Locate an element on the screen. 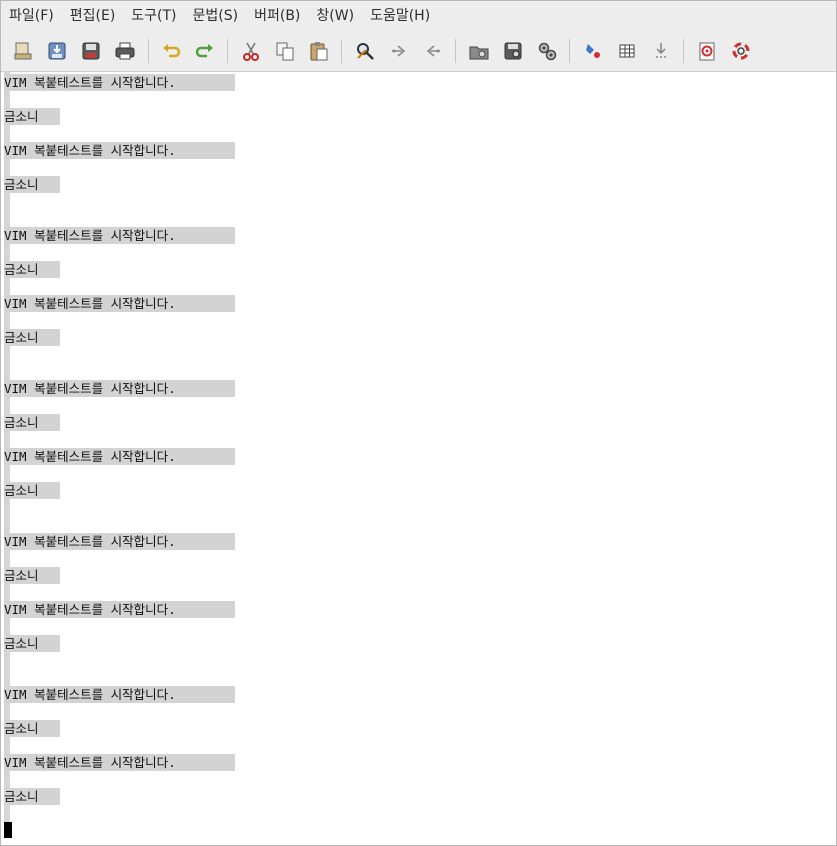  find-help-icon is located at coordinates (741, 51).